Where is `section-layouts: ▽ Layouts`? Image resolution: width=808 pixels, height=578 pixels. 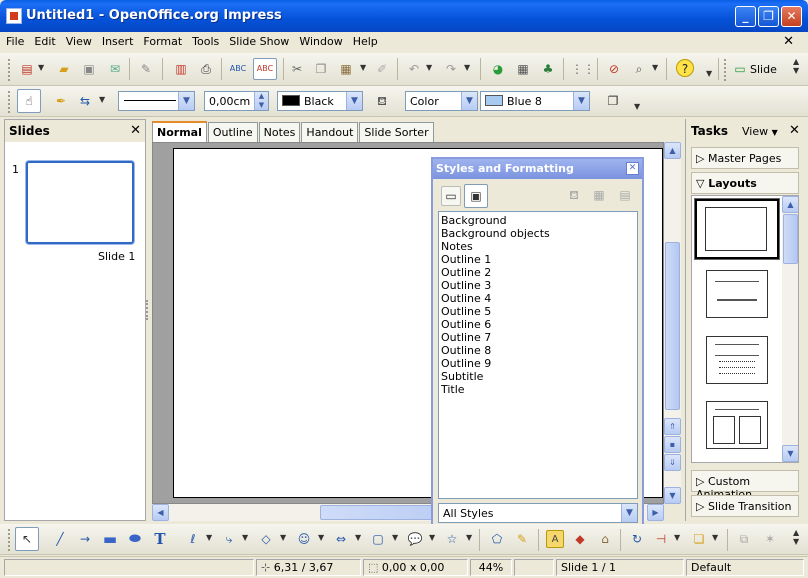
section-layouts: ▽ Layouts is located at coordinates (745, 183).